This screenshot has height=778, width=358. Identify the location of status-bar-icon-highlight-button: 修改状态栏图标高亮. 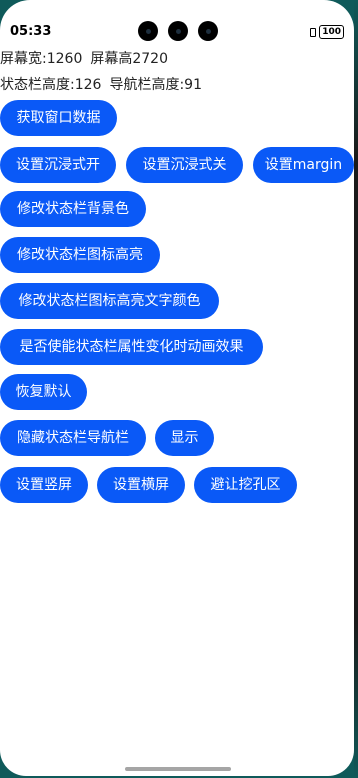
(80, 255).